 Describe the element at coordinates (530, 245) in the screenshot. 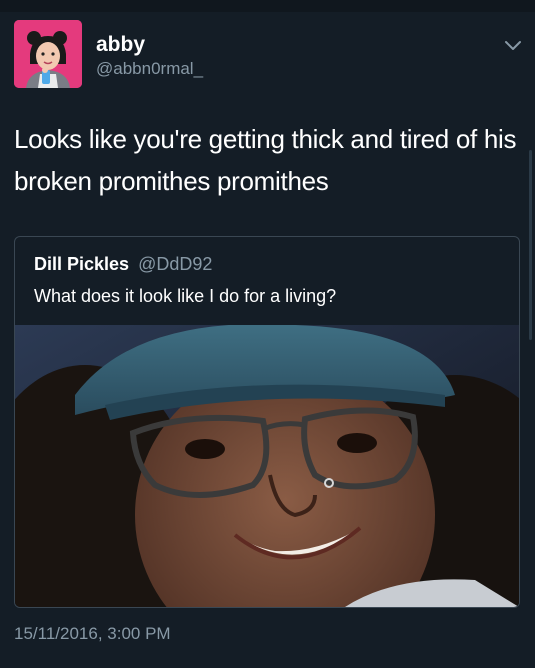

I see `scrollbar` at that location.